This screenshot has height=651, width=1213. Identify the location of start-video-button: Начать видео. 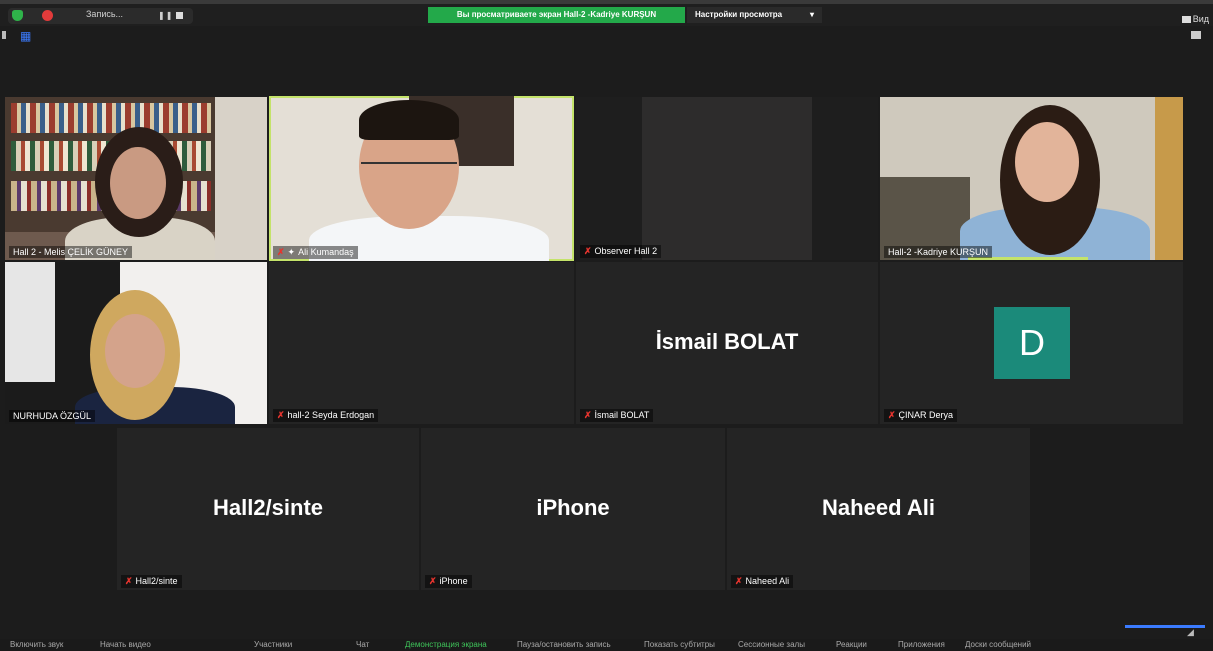
(125, 644).